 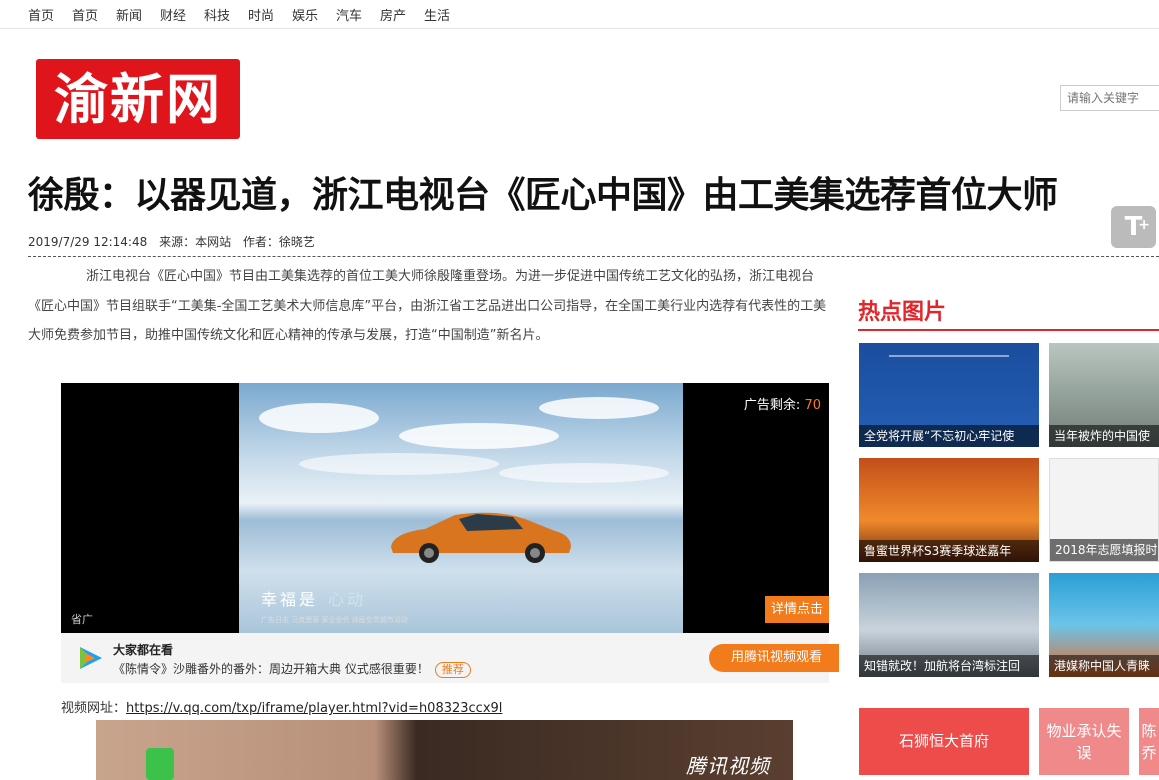 What do you see at coordinates (949, 551) in the screenshot?
I see `hot-picture-caption: 鲁蜜世界杯S3赛季球迷嘉年` at bounding box center [949, 551].